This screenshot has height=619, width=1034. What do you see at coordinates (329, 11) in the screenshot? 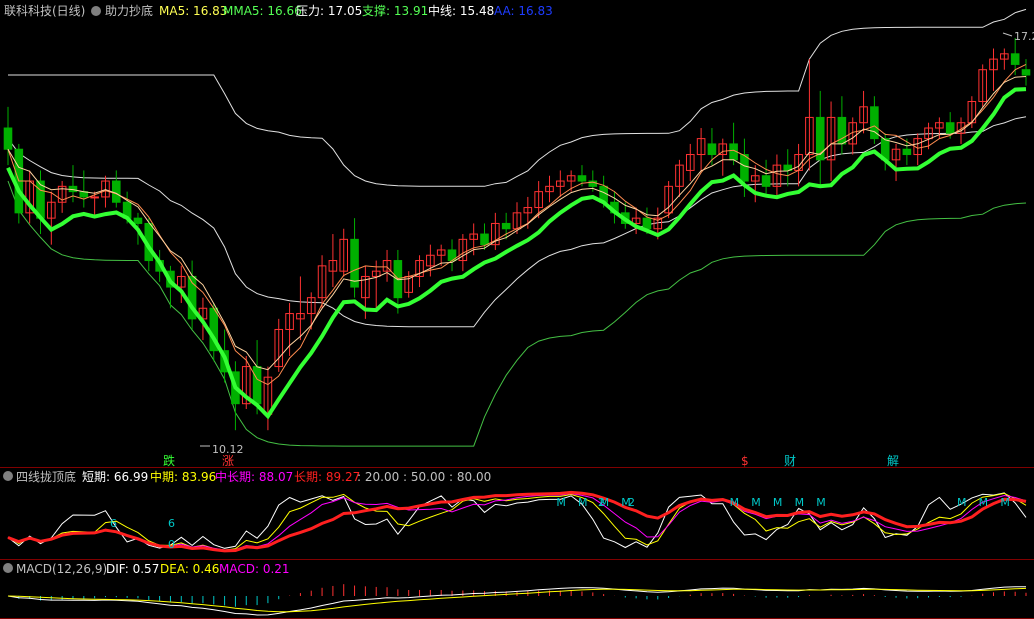
I see `pressure-value: 压力: 17.05` at bounding box center [329, 11].